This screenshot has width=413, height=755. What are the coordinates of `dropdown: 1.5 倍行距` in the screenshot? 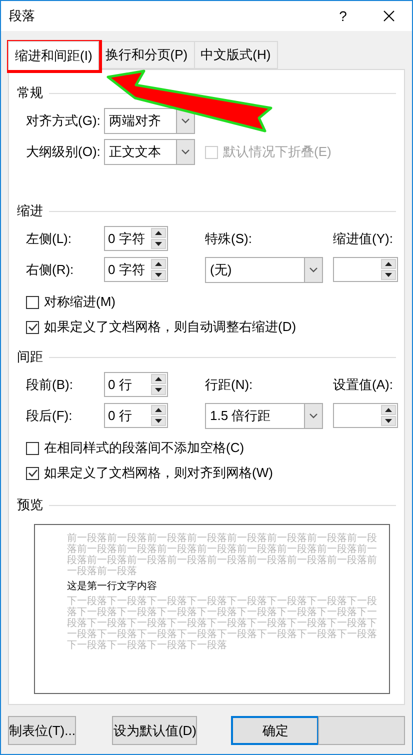 It's located at (264, 415).